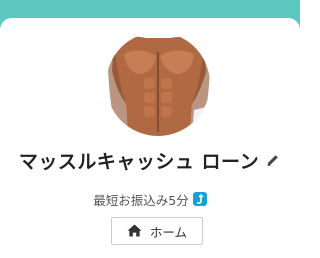 The image size is (320, 258). I want to click on profile-name: マッスルキャッシュ ローン, so click(139, 161).